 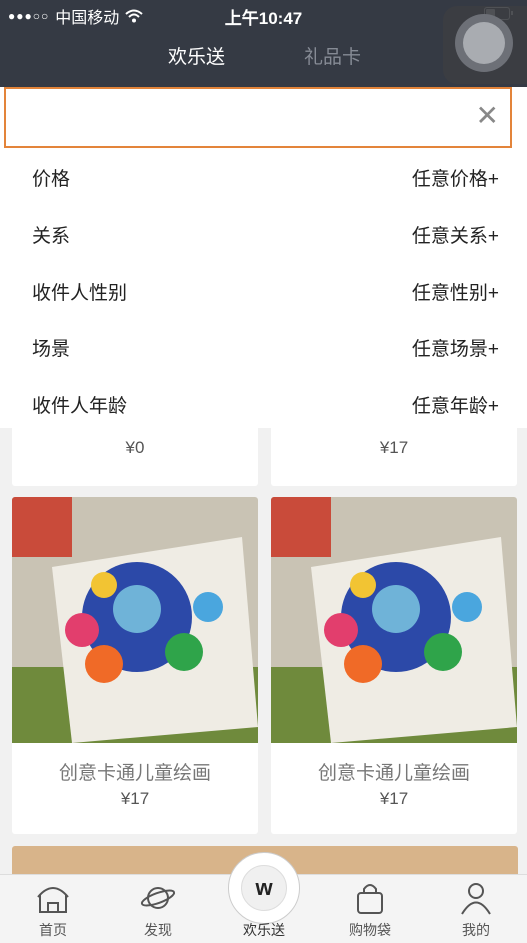 I want to click on nav-me: 我的, so click(x=476, y=909).